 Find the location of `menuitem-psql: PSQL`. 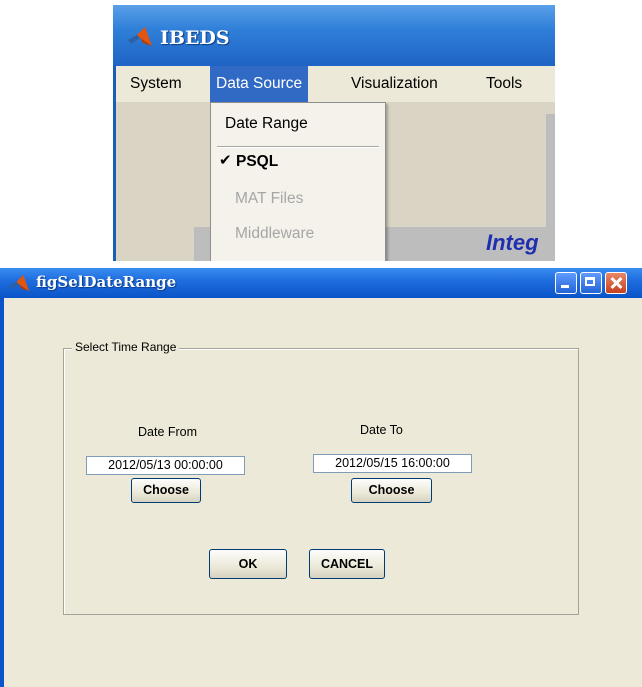

menuitem-psql: PSQL is located at coordinates (323, 162).